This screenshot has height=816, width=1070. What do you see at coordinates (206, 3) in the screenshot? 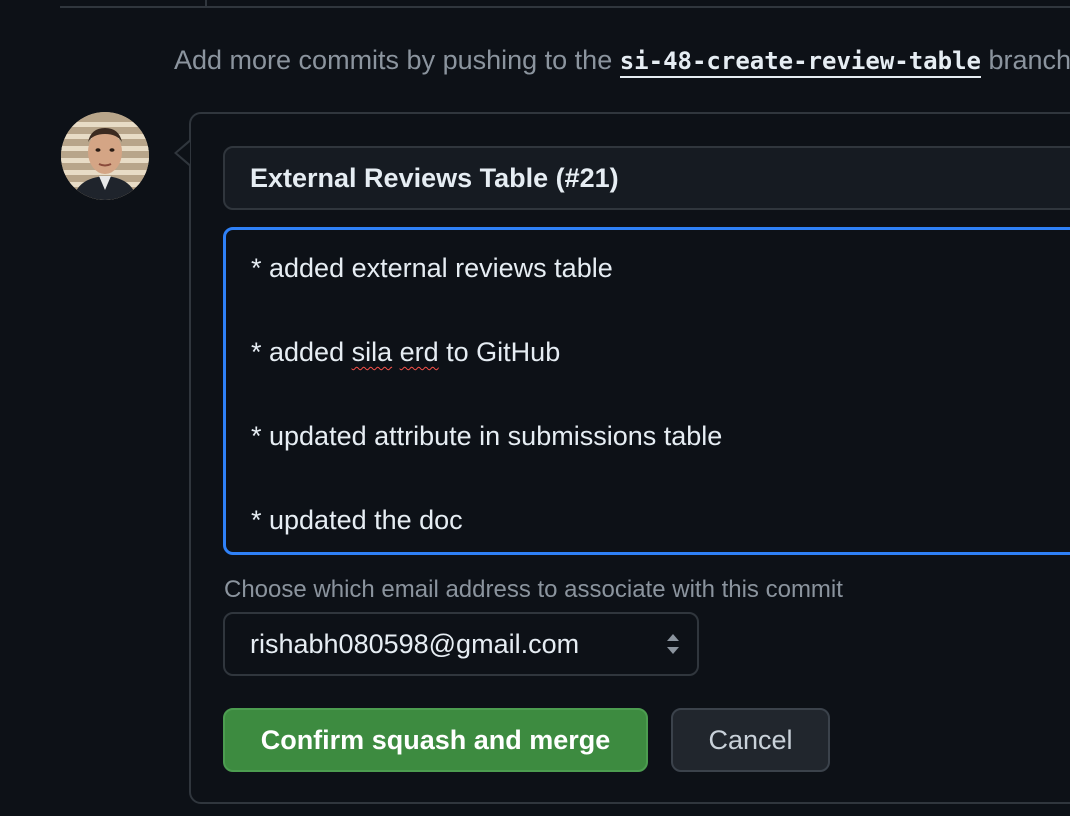
I see `divider-tick` at bounding box center [206, 3].